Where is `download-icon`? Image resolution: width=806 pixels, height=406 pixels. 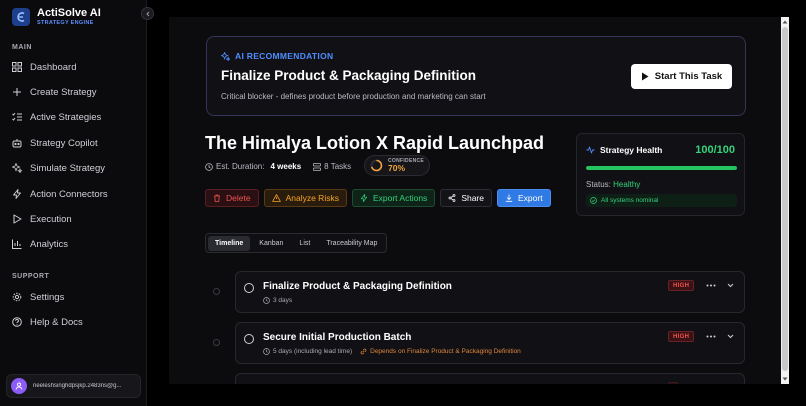
download-icon is located at coordinates (509, 198).